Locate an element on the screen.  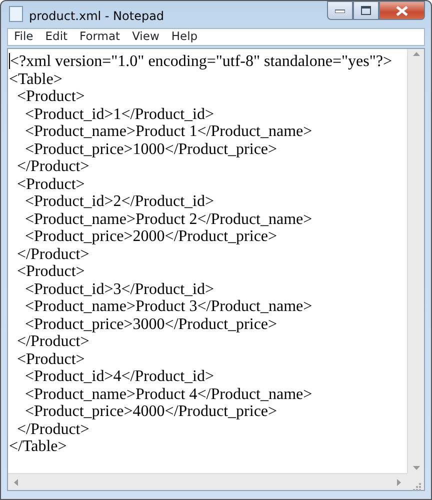
code-line: <Product_name>Product 3</Product_name> is located at coordinates (168, 306).